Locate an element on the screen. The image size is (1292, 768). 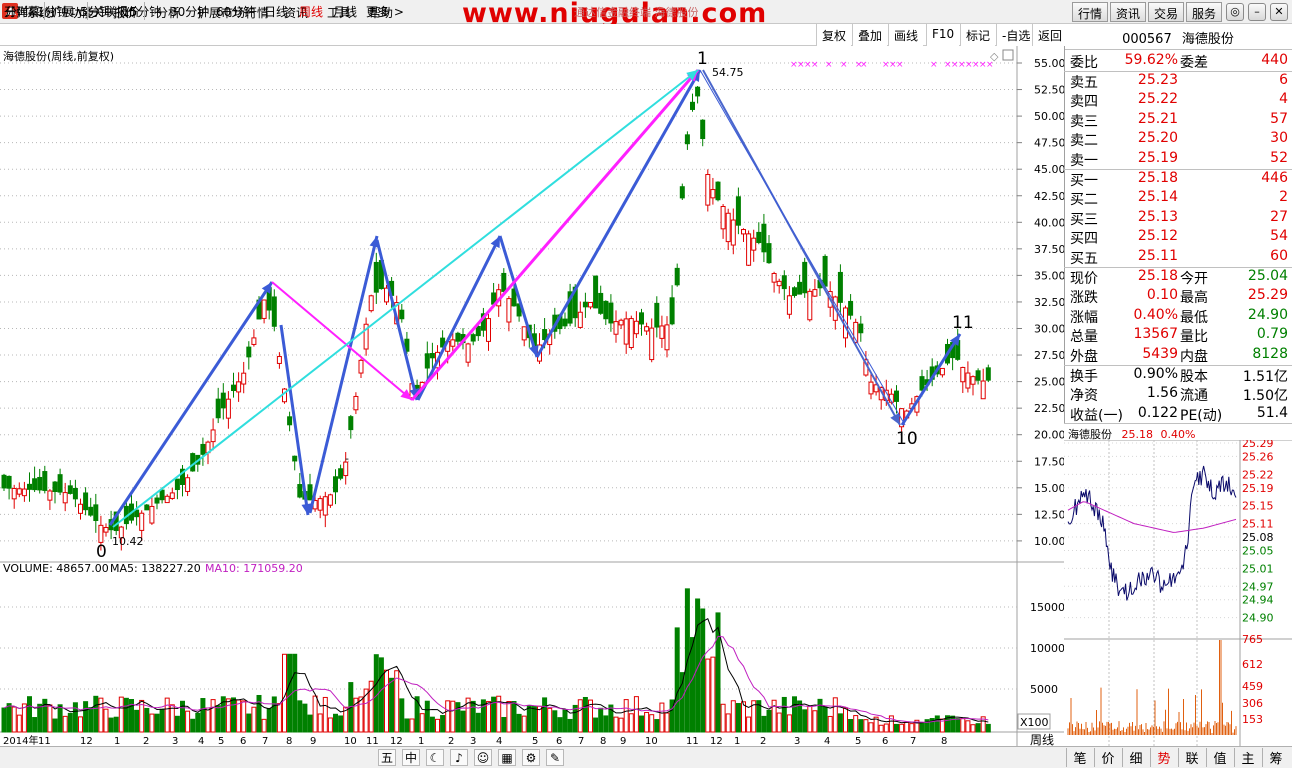
smile-icon: ☺ is located at coordinates (483, 757).